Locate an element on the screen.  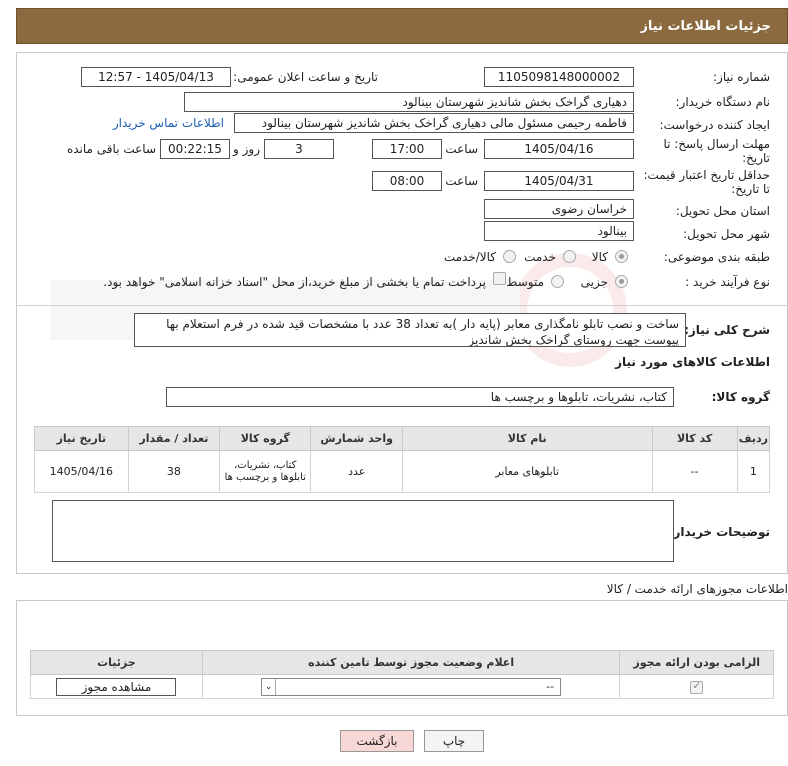
description-label: شرح کلی نیاز: is located at coordinates (727, 330).